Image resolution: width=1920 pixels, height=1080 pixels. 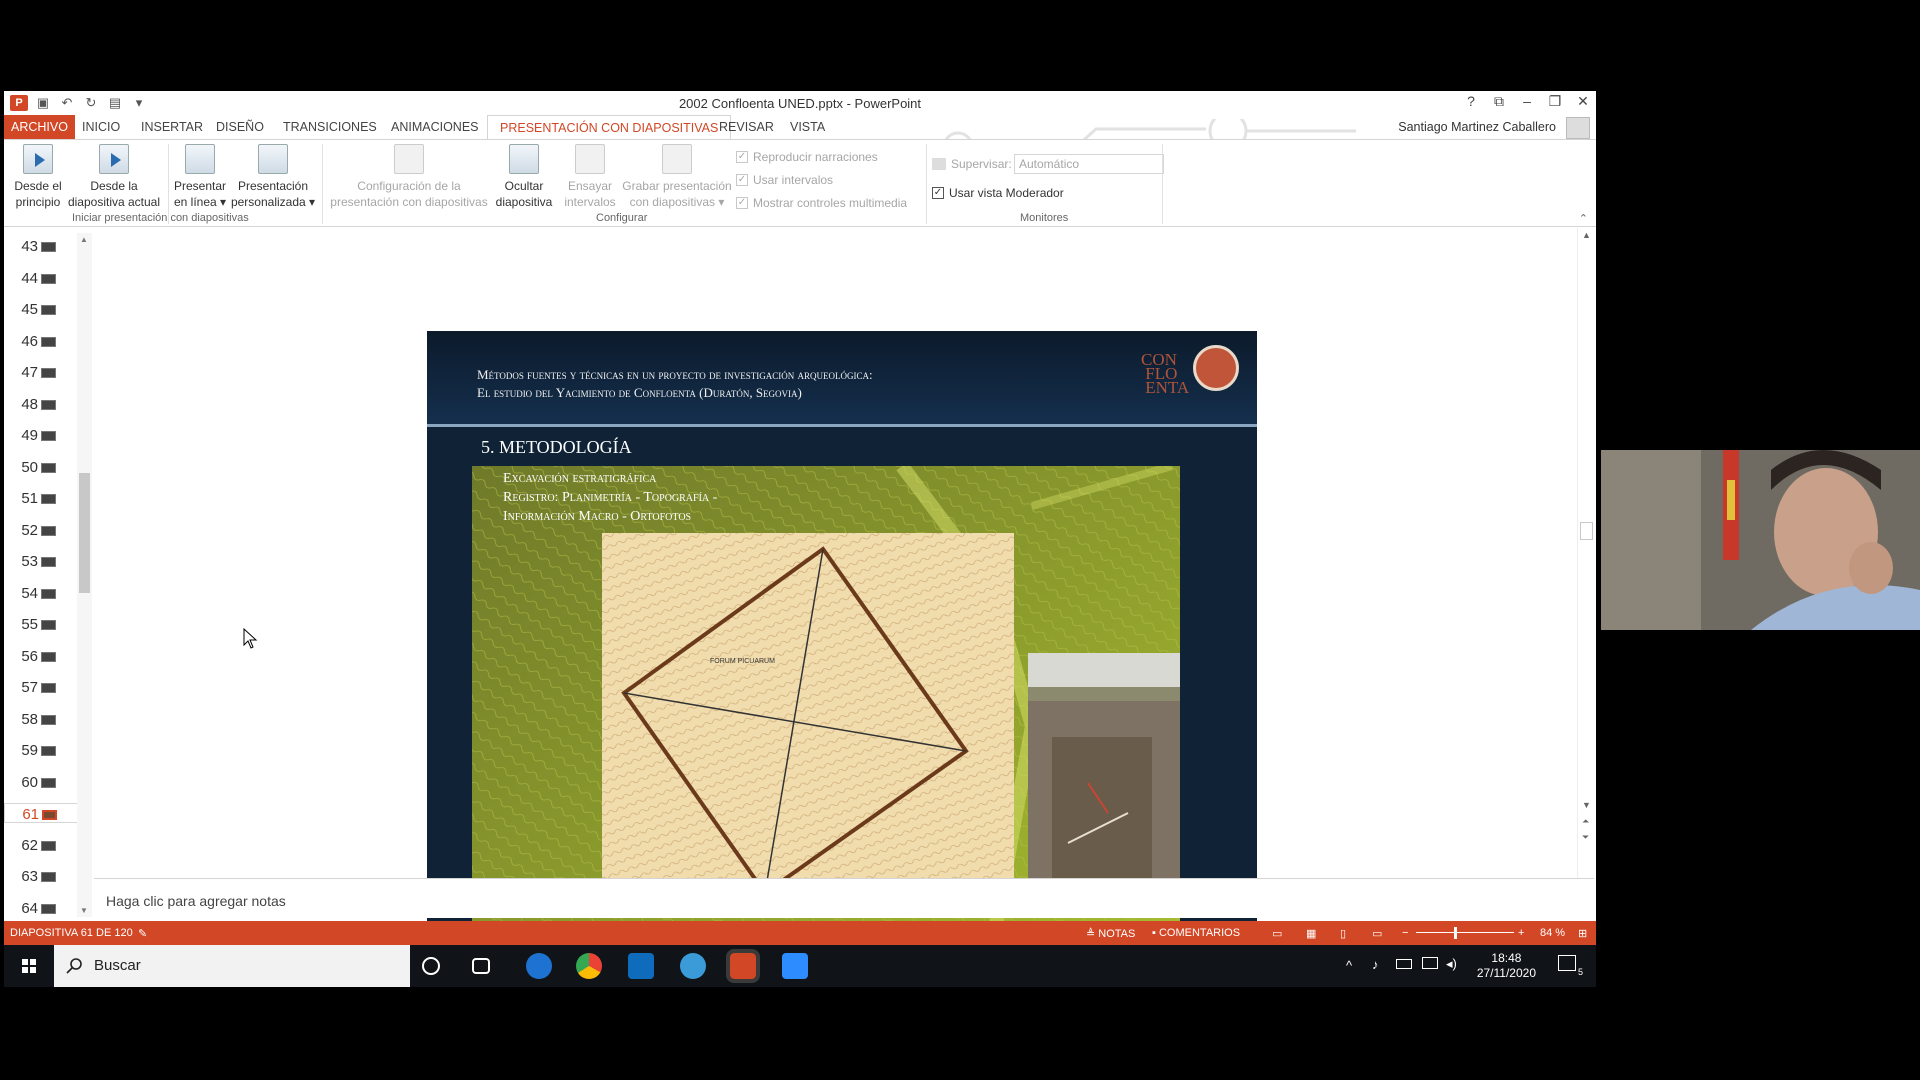 What do you see at coordinates (1375, 964) in the screenshot?
I see `microphone-icon: ♪` at bounding box center [1375, 964].